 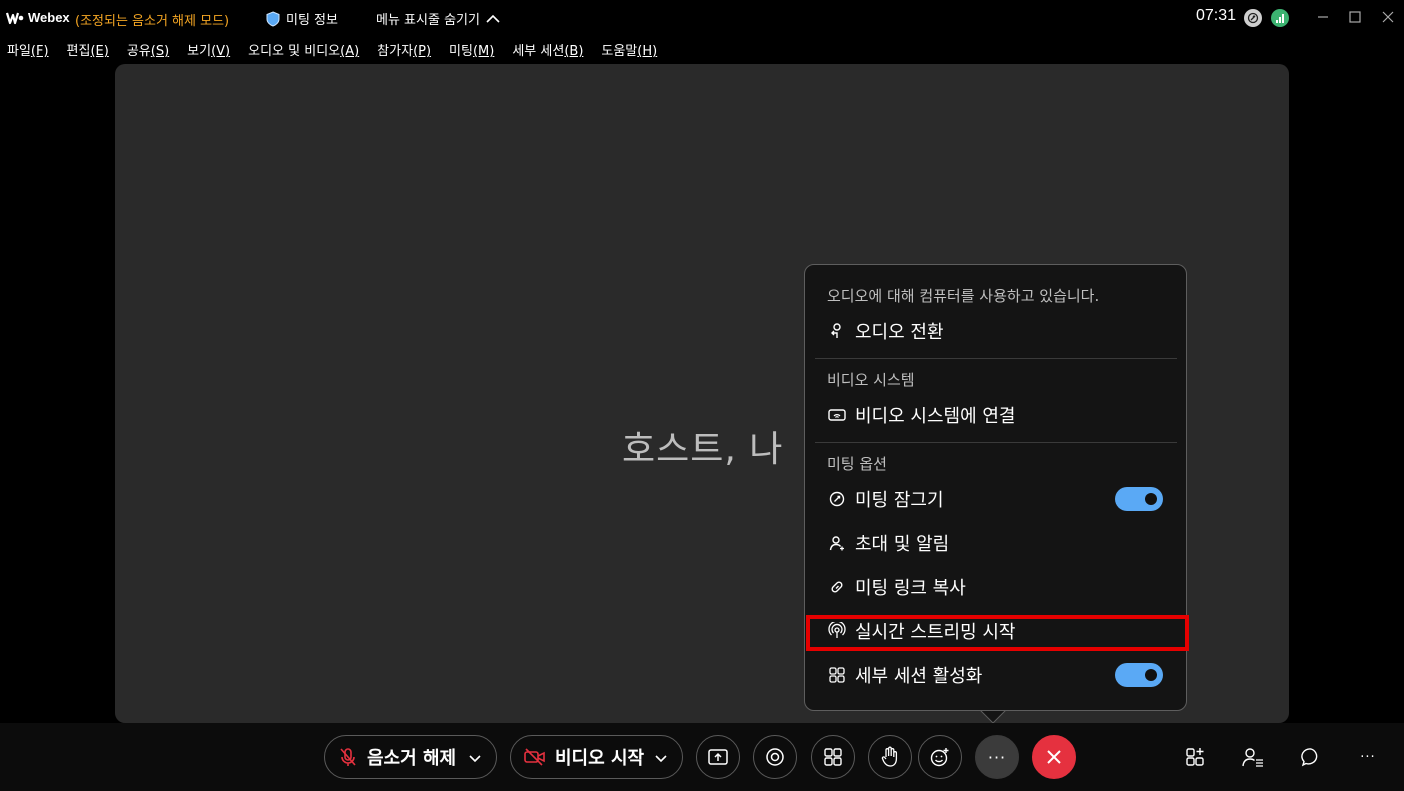 I want to click on chevron-up-icon, so click(x=493, y=18).